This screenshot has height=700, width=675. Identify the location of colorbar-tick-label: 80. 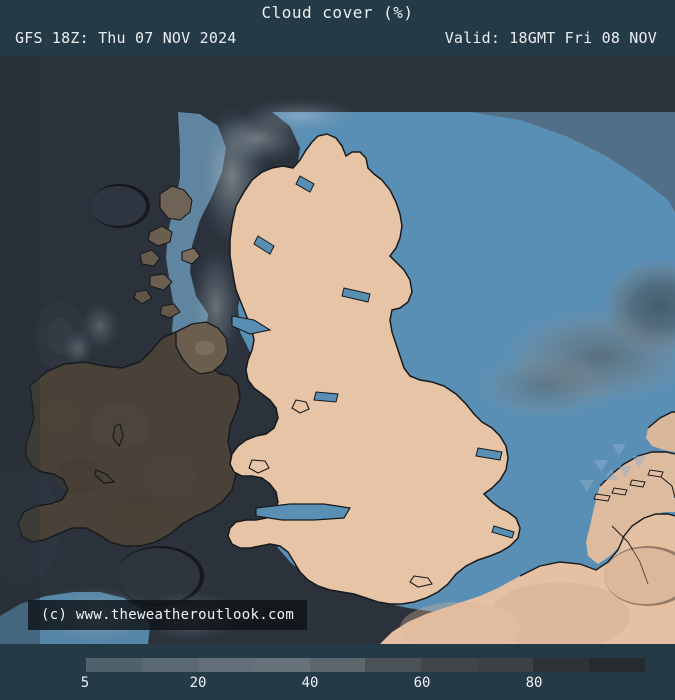
(534, 683).